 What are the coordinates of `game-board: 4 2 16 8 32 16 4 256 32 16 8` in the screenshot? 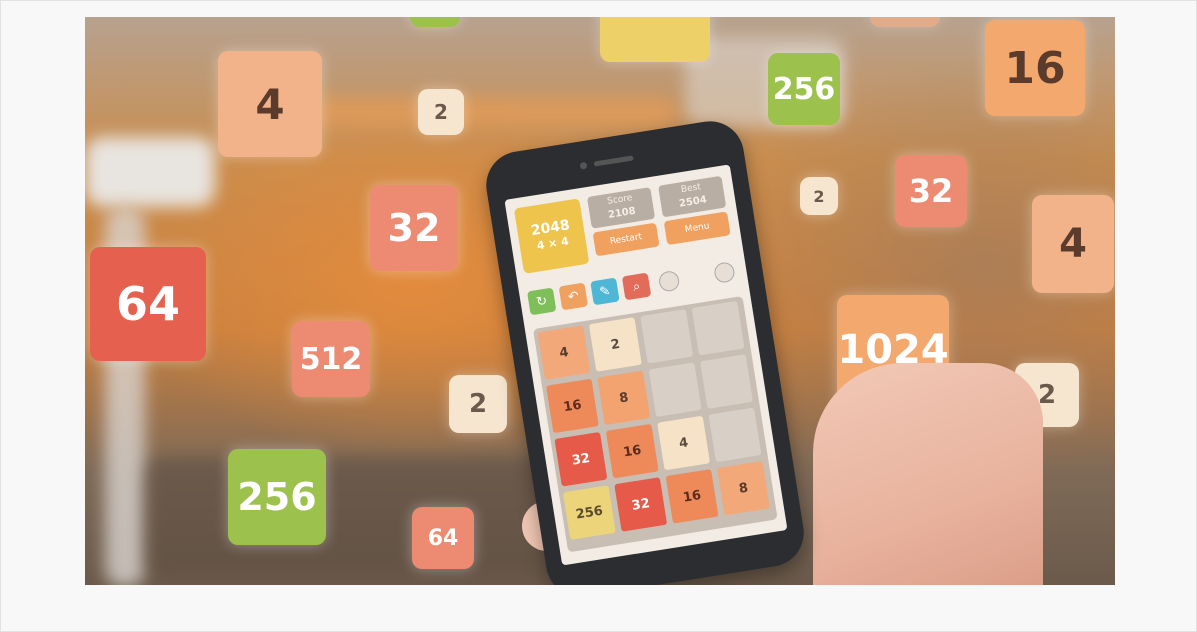 It's located at (655, 424).